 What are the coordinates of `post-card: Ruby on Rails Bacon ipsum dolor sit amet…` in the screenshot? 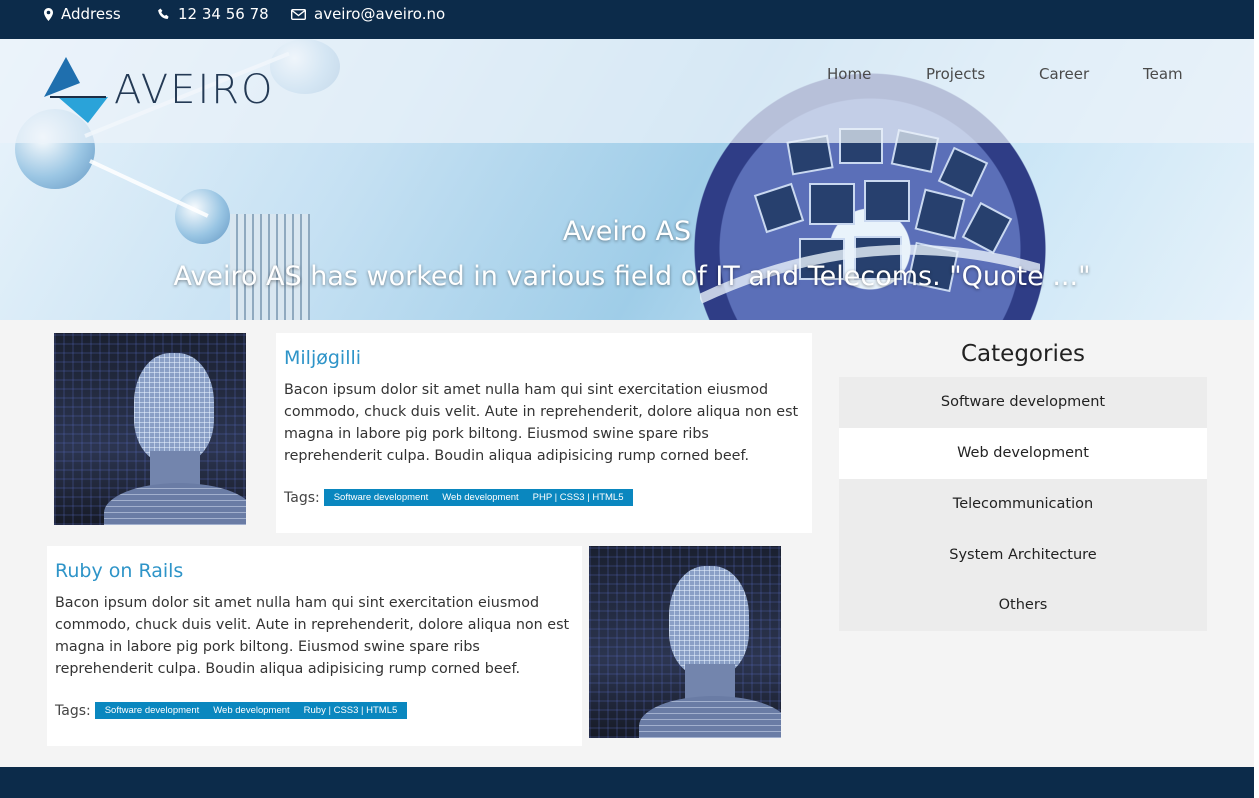 It's located at (314, 646).